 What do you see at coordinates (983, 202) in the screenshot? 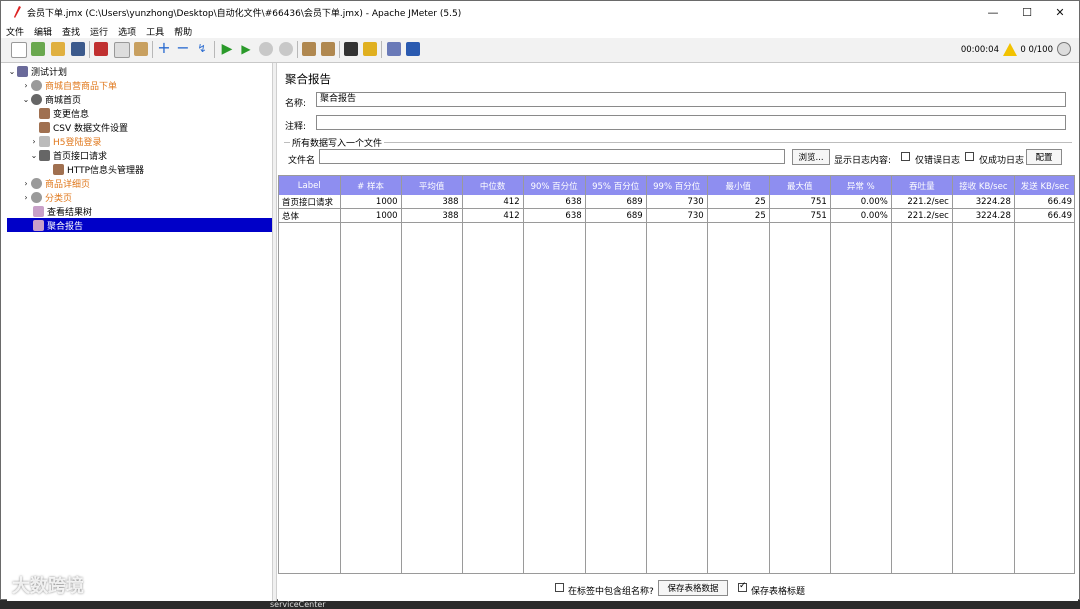
I see `table-cell: 3224.28` at bounding box center [983, 202].